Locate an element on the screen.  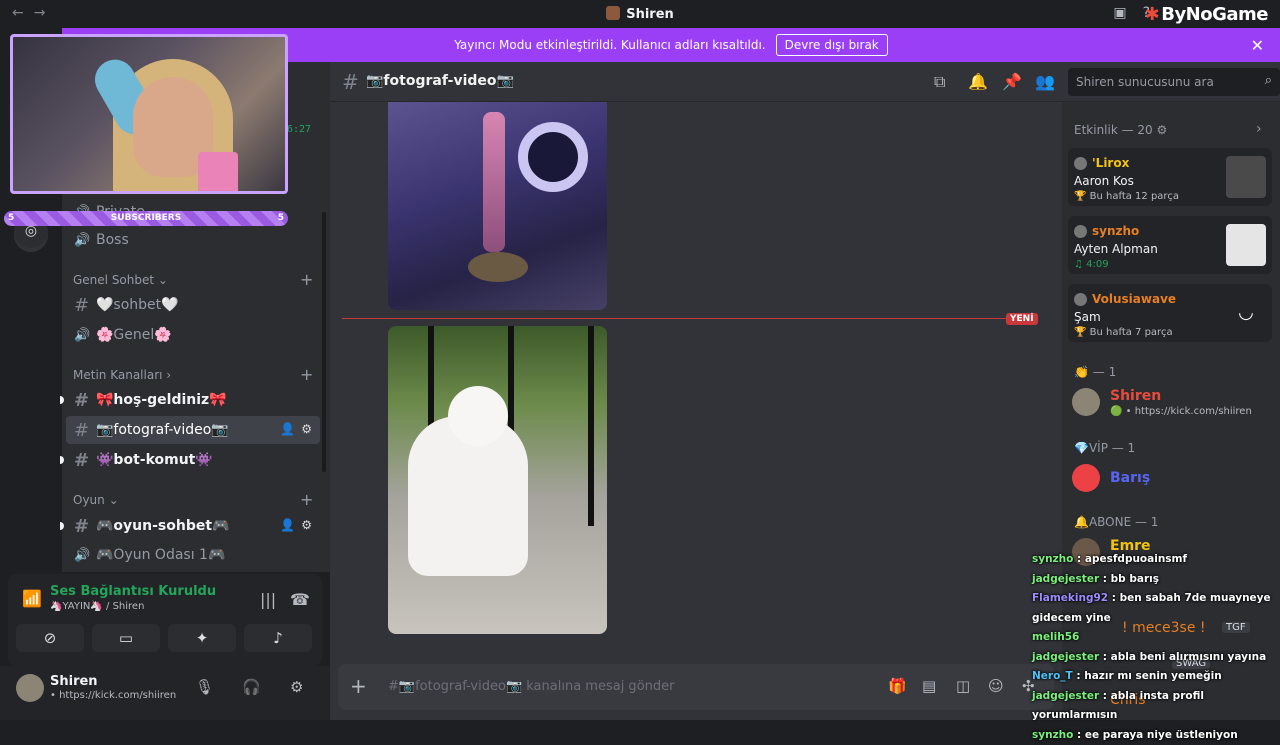
microphone-icon: 🎙 is located at coordinates (204, 687).